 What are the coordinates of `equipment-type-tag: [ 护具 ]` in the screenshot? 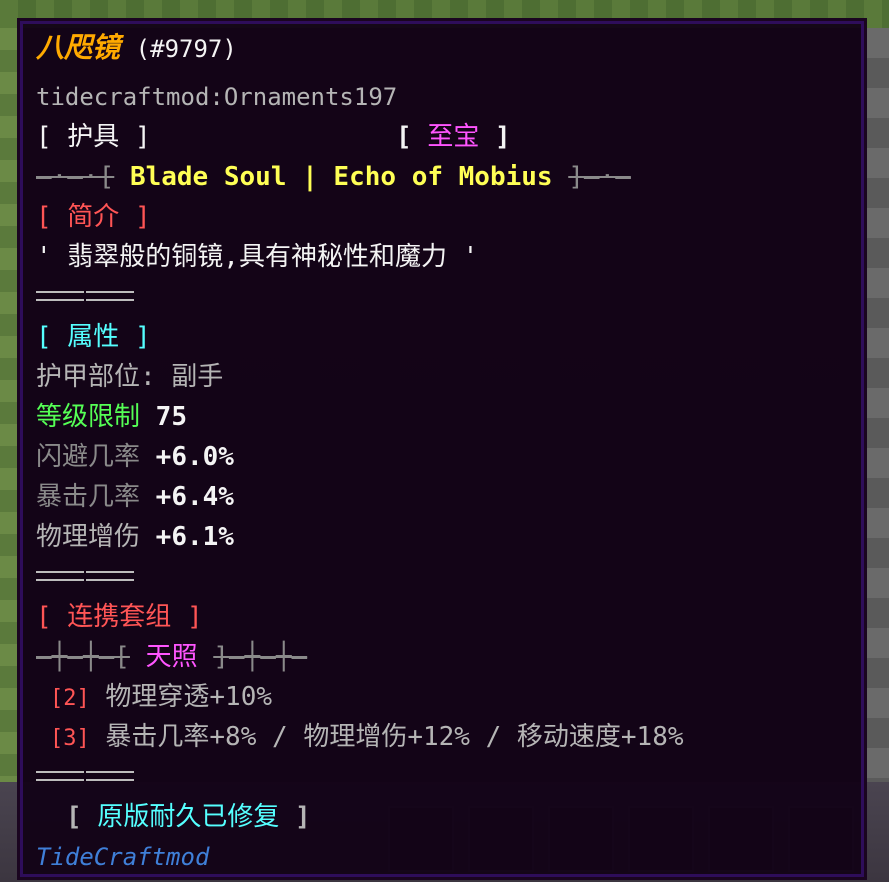 It's located at (93, 137).